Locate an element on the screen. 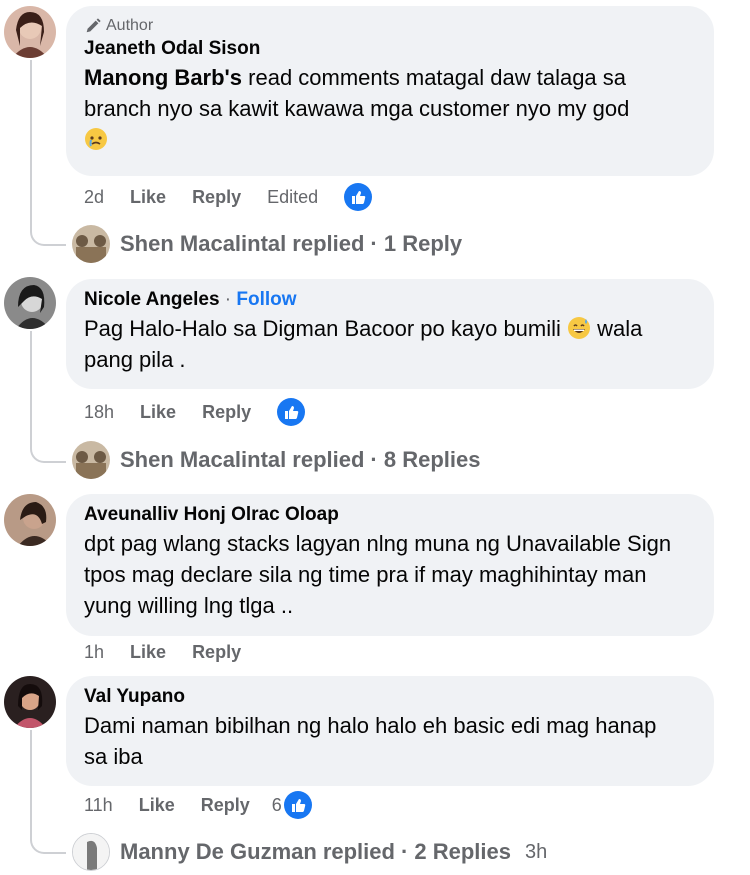 Image resolution: width=750 pixels, height=875 pixels. comment-actions: 2d Like Reply Edited is located at coordinates (228, 197).